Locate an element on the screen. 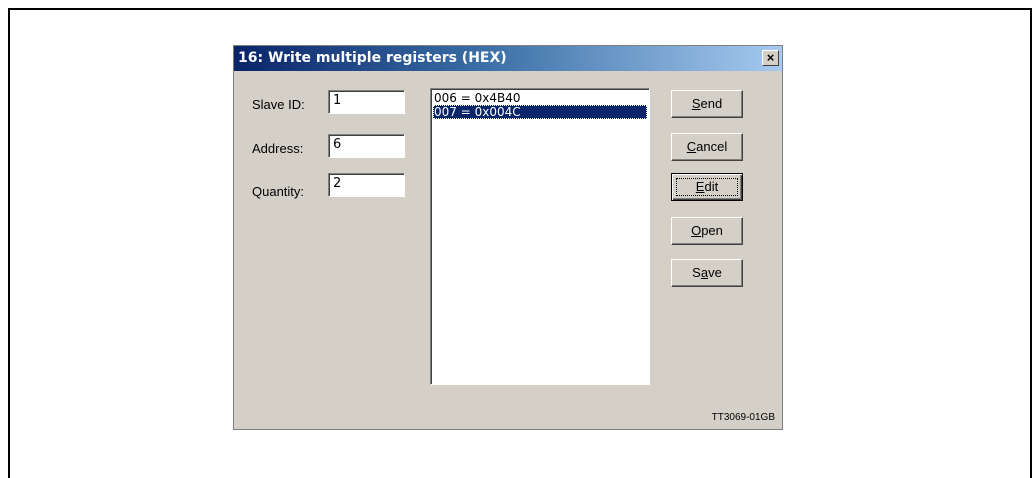 The height and width of the screenshot is (478, 1034). list-item: 006 = 0x4B40 is located at coordinates (540, 98).